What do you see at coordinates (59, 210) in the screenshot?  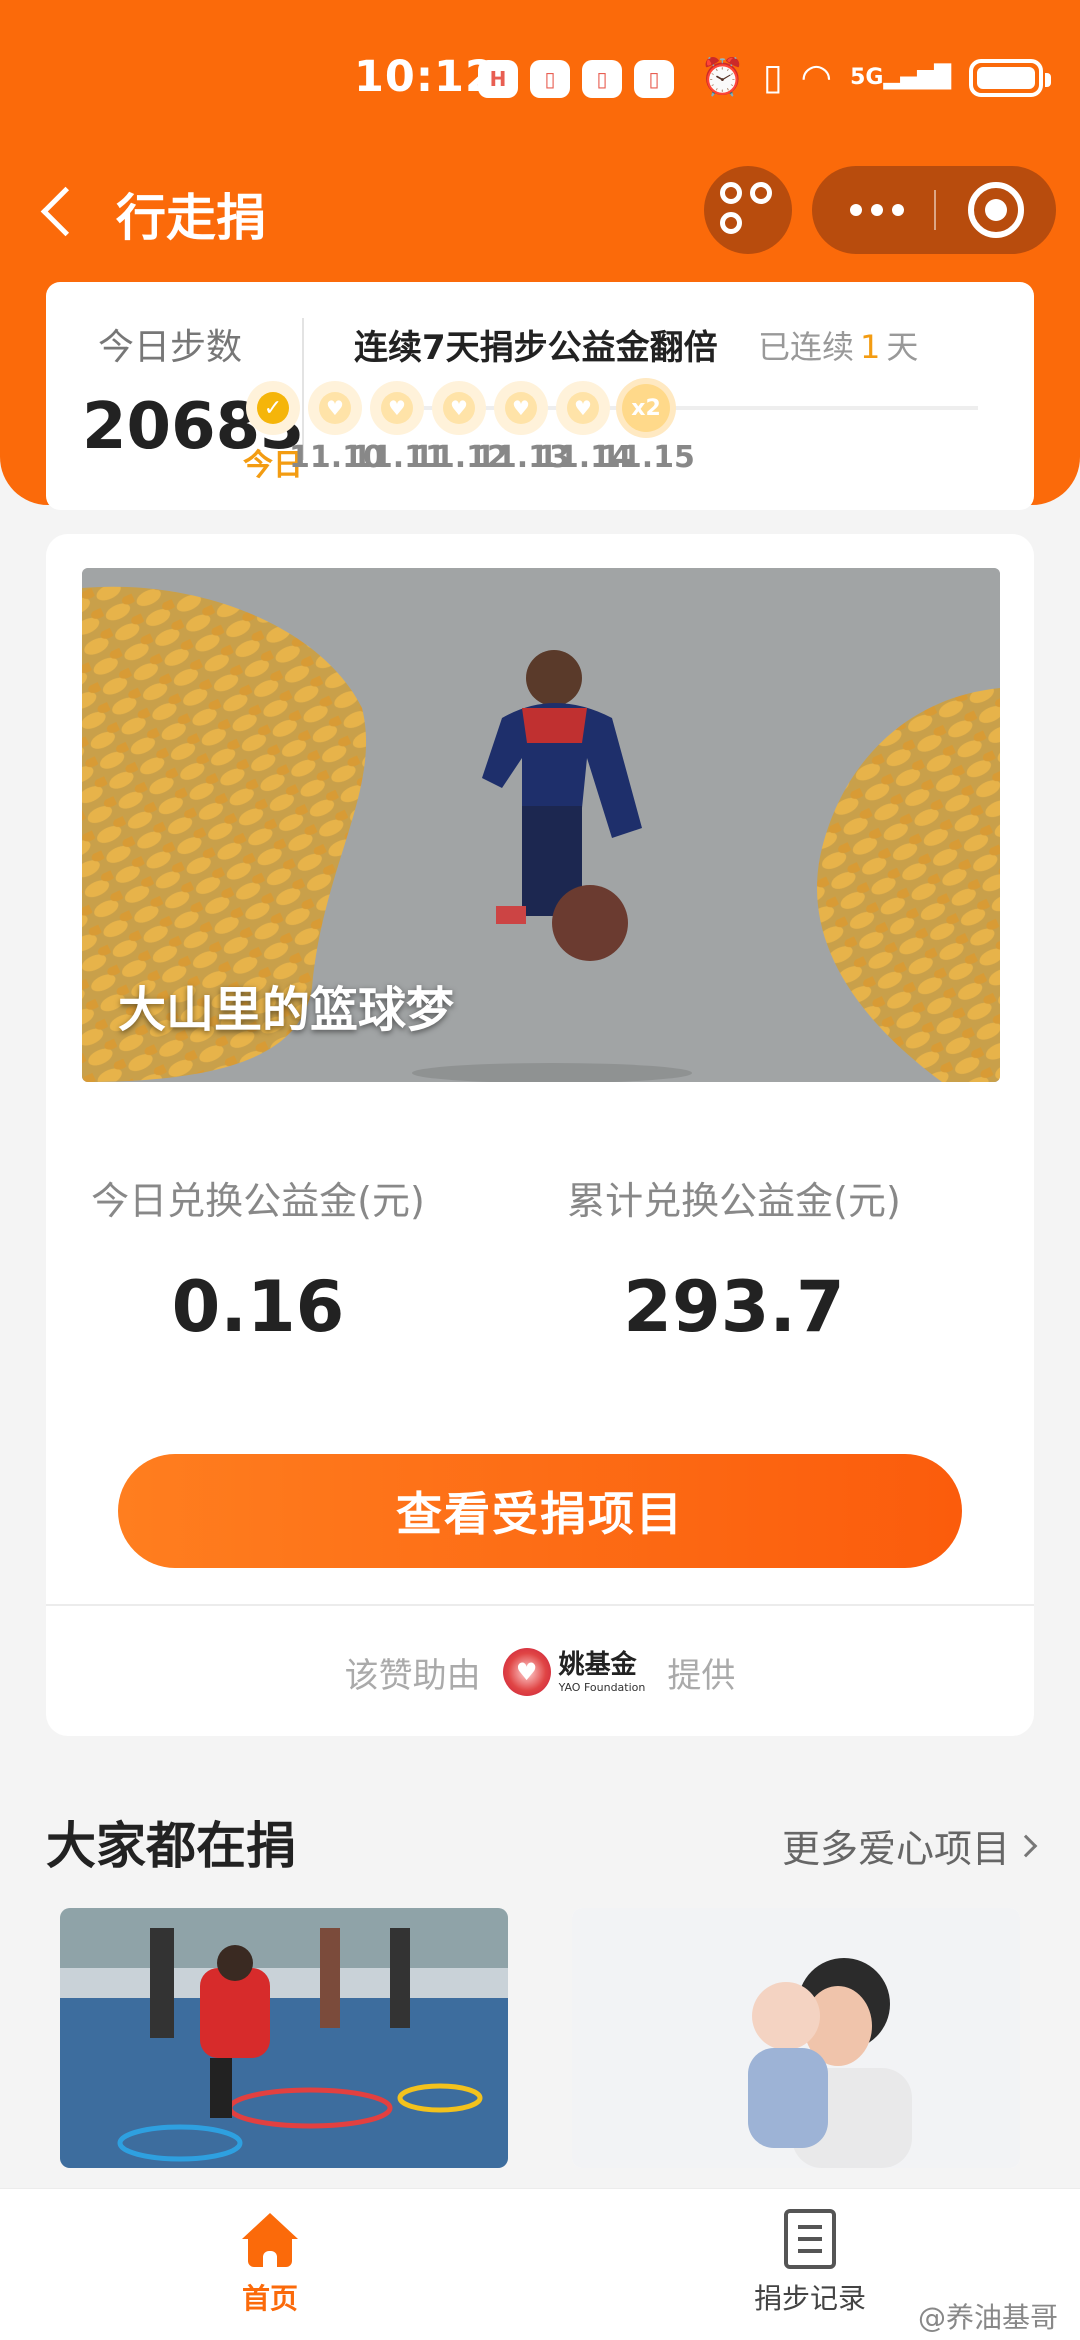 I see `back-button` at bounding box center [59, 210].